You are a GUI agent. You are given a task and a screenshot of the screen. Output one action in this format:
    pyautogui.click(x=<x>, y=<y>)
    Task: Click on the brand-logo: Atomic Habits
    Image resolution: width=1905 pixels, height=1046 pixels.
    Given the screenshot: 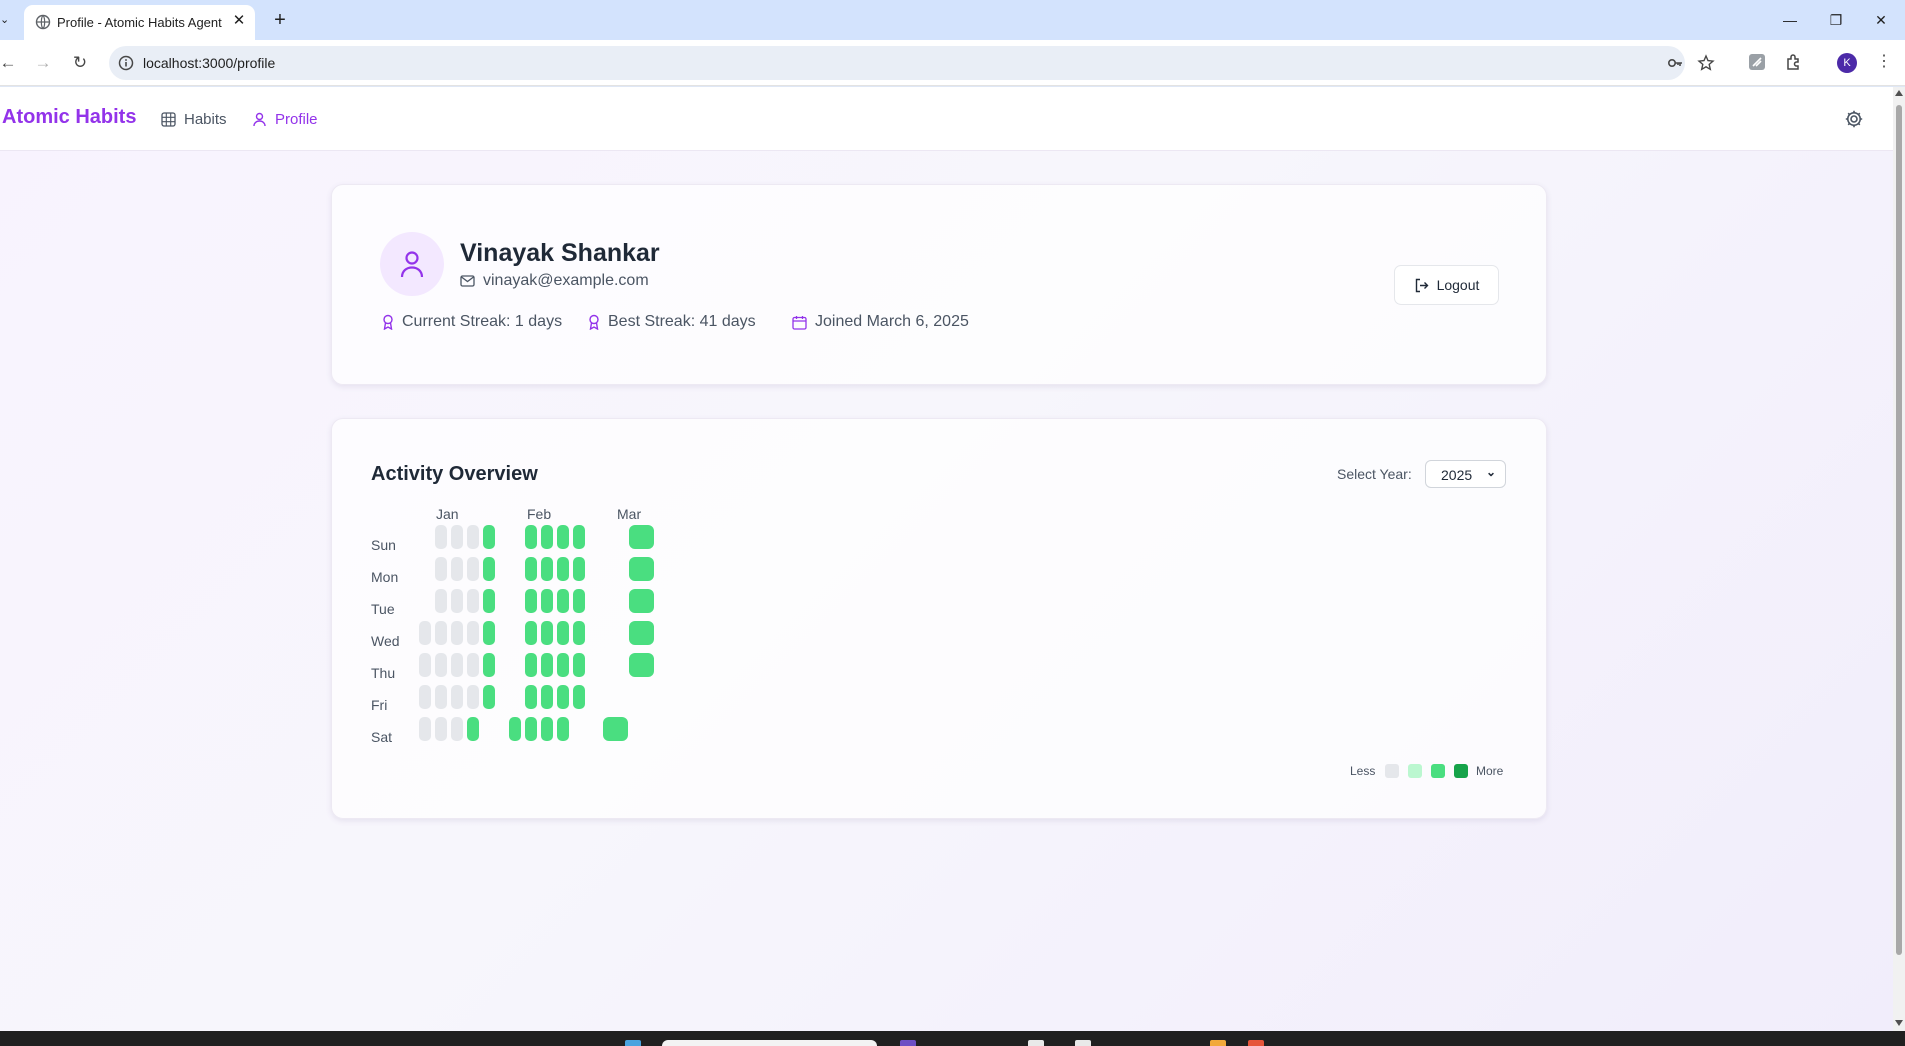 What is the action you would take?
    pyautogui.click(x=69, y=117)
    